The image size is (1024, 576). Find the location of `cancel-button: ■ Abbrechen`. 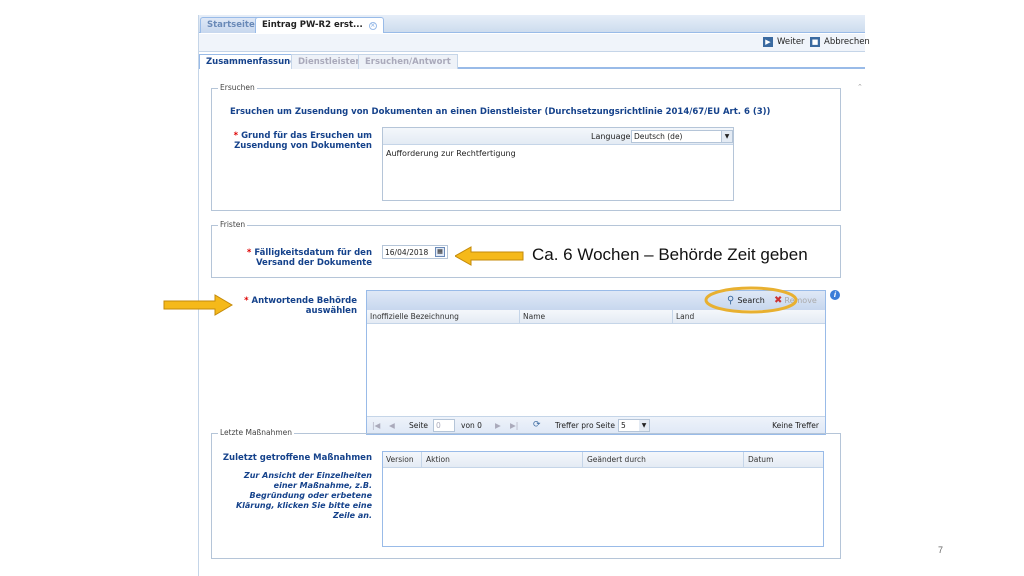

cancel-button: ■ Abbrechen is located at coordinates (840, 42).